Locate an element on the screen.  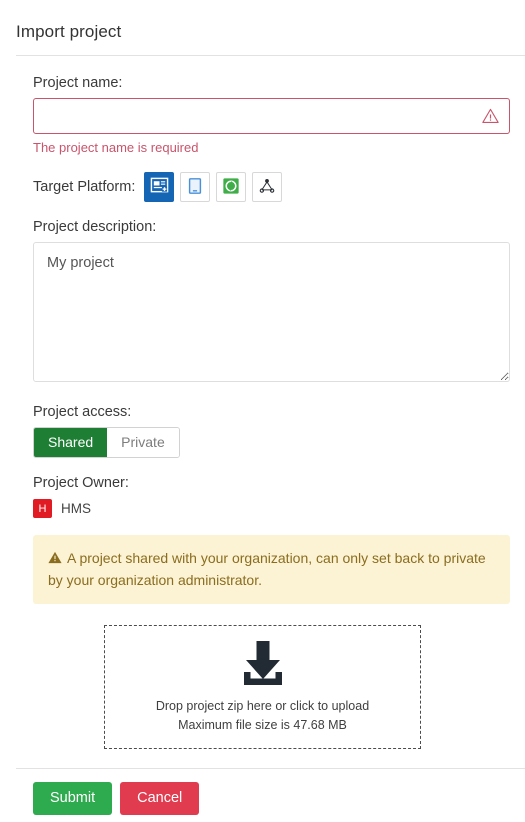
page-title: Import project is located at coordinates (69, 31).